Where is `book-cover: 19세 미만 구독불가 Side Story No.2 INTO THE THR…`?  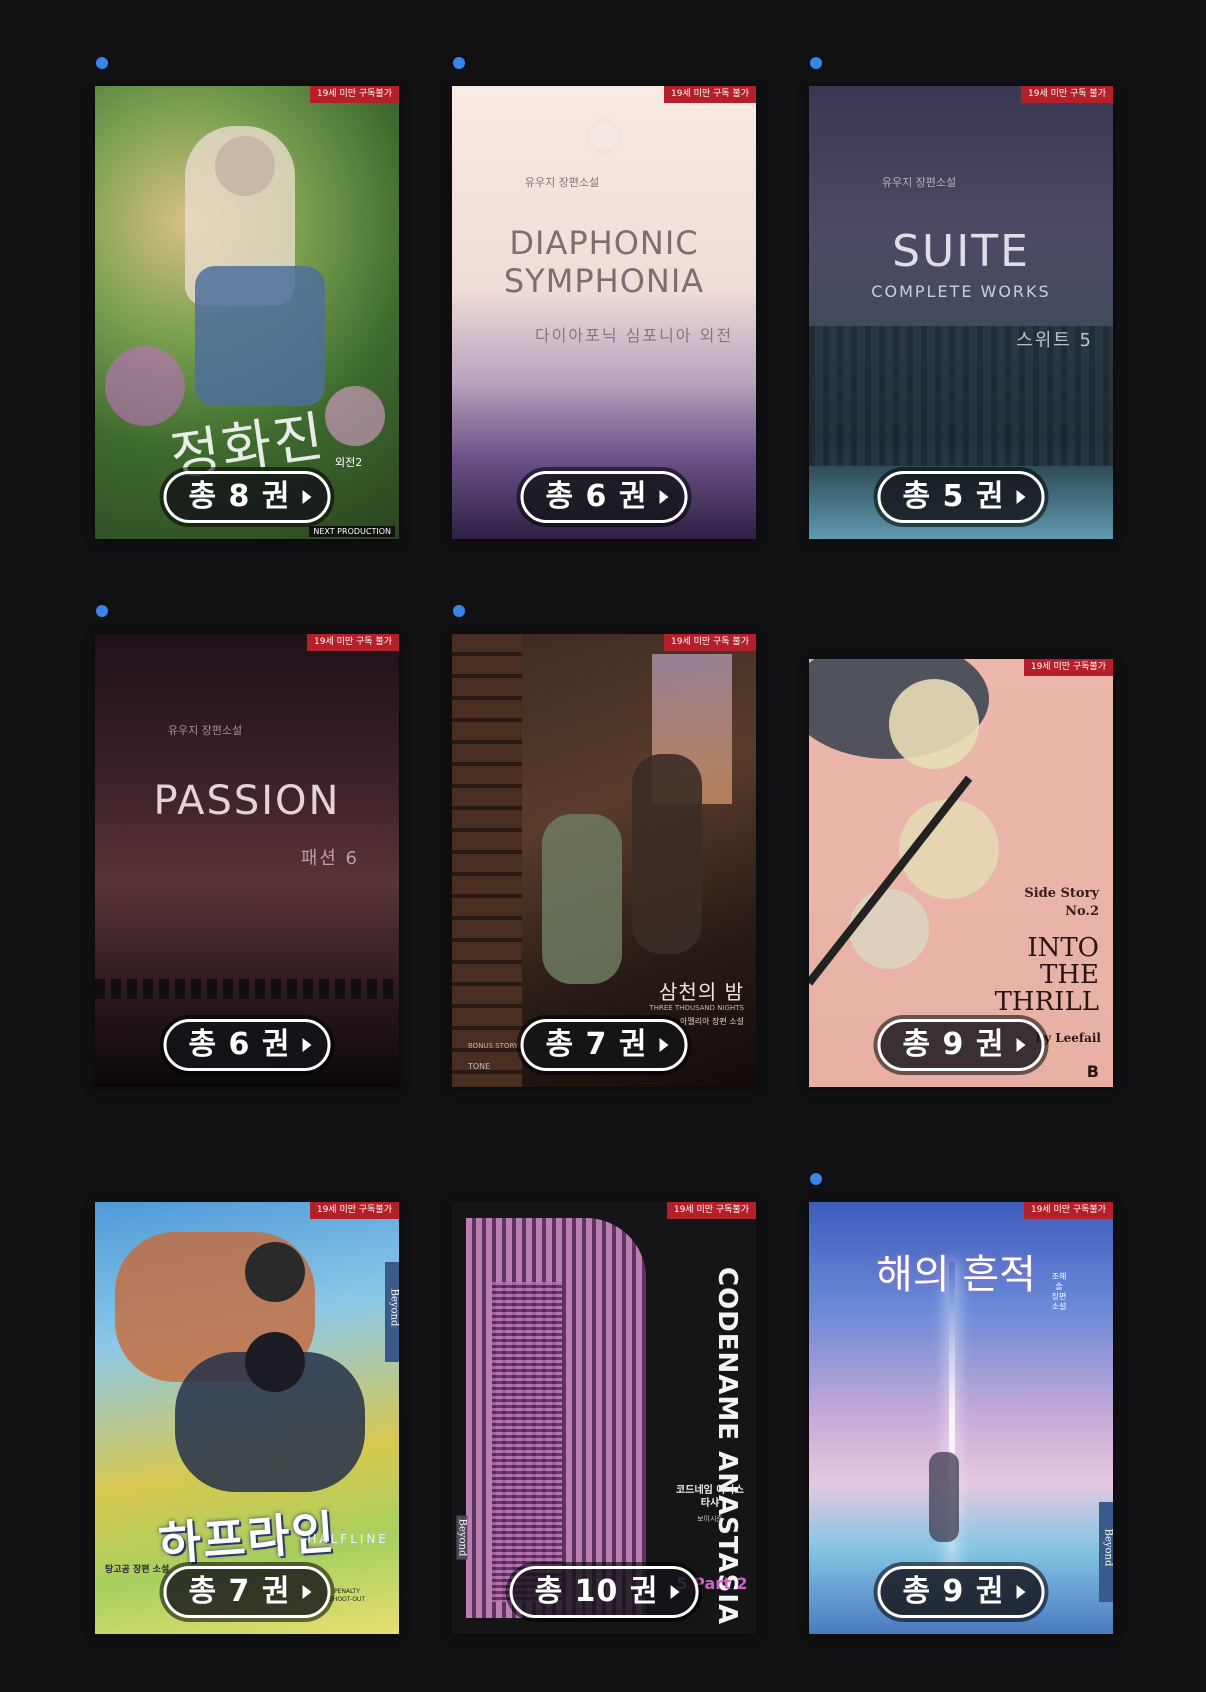 book-cover: 19세 미만 구독불가 Side Story No.2 INTO THE THR… is located at coordinates (961, 873).